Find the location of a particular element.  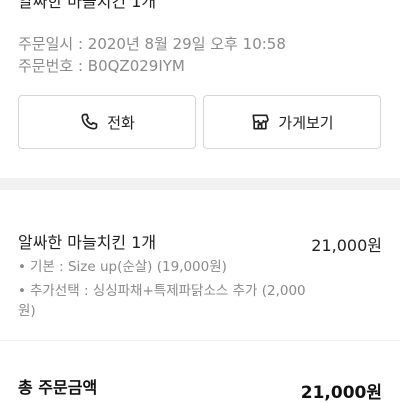

item-option: • 기본 : Size up(순살) (19,000원) is located at coordinates (122, 267).